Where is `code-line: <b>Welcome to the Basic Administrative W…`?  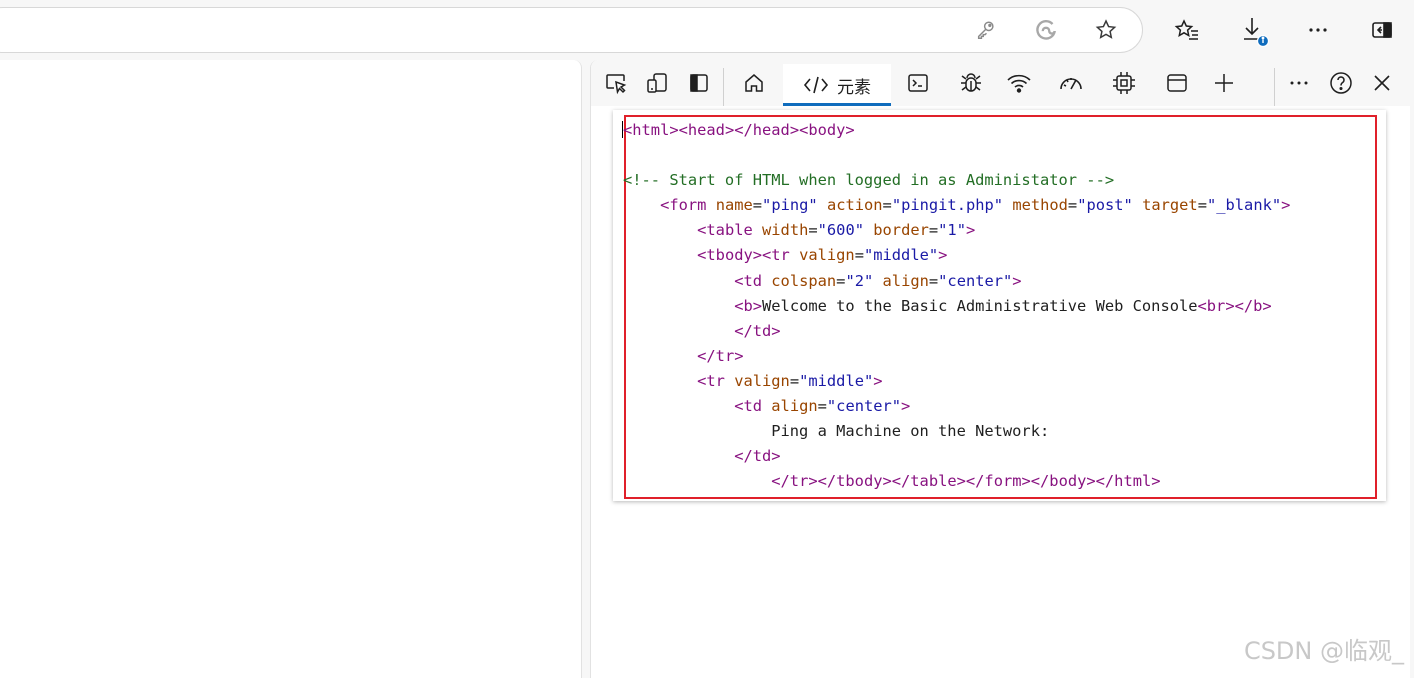 code-line: <b>Welcome to the Basic Administrative W… is located at coordinates (956, 306).